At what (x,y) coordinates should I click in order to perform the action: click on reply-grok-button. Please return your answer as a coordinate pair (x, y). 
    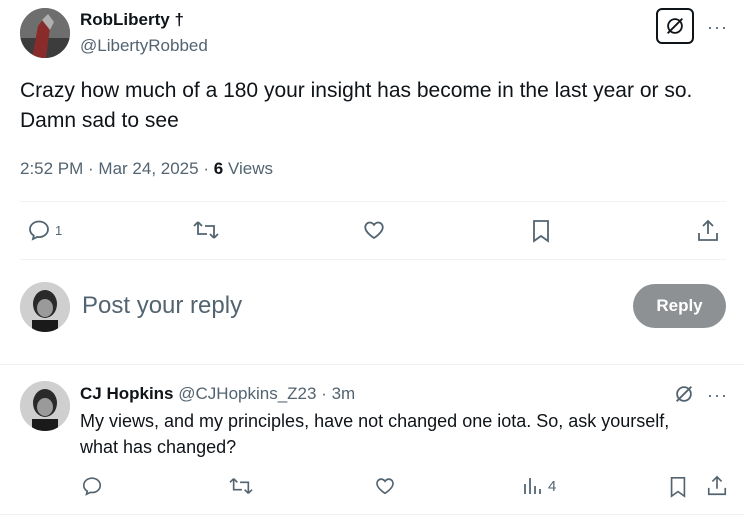
    Looking at the image, I should click on (684, 394).